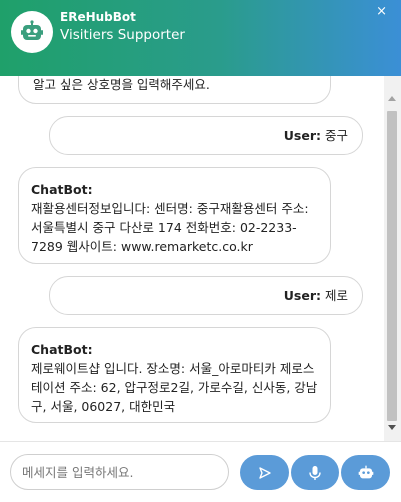 This screenshot has height=502, width=401. What do you see at coordinates (122, 35) in the screenshot?
I see `bot-subtitle: Visitiers Supporter` at bounding box center [122, 35].